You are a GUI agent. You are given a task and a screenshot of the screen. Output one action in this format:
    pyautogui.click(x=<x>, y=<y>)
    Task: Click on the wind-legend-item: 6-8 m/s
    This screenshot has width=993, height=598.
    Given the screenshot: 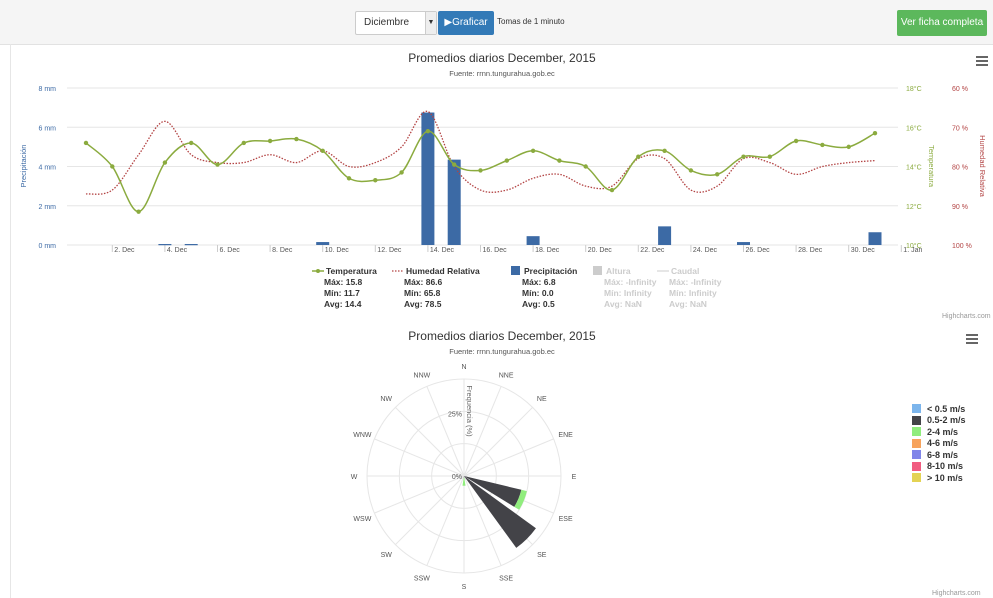 What is the action you would take?
    pyautogui.click(x=939, y=455)
    